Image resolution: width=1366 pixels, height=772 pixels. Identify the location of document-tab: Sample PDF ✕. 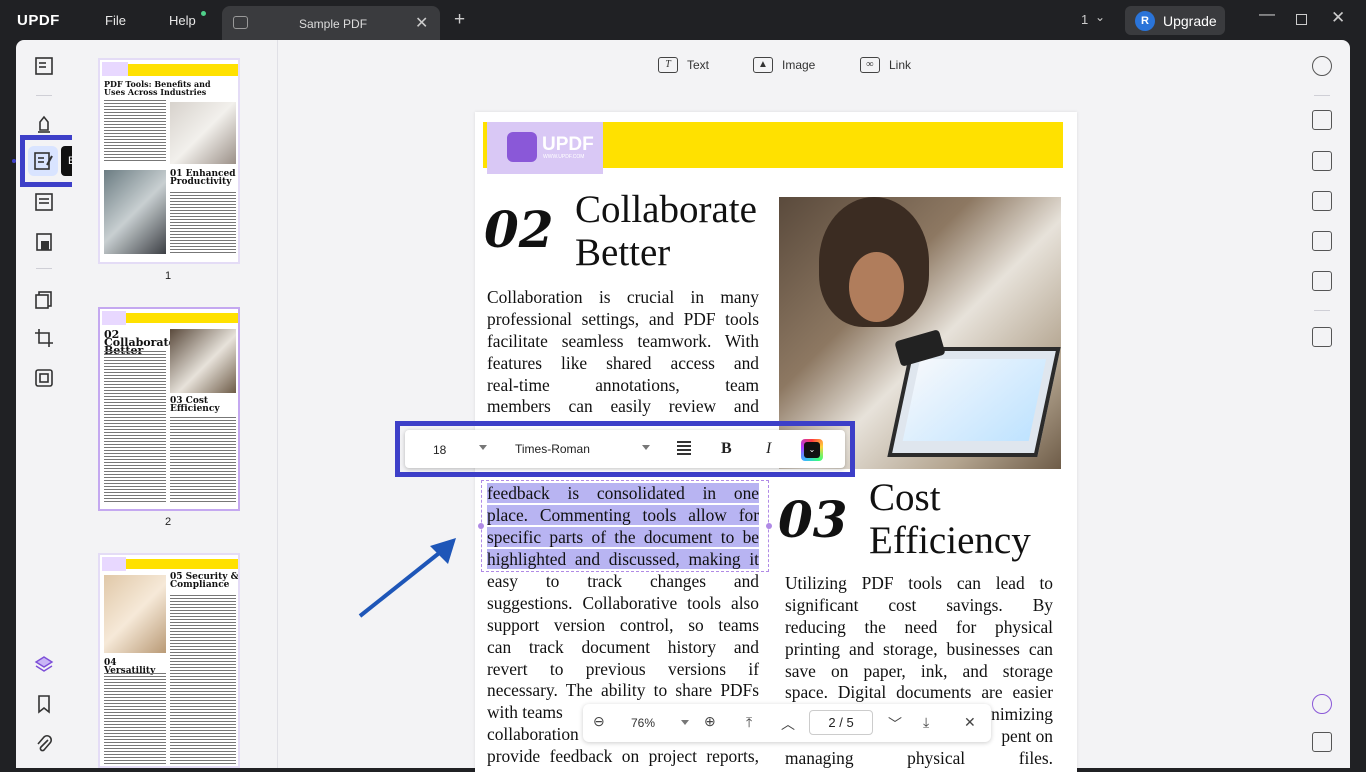
(331, 23).